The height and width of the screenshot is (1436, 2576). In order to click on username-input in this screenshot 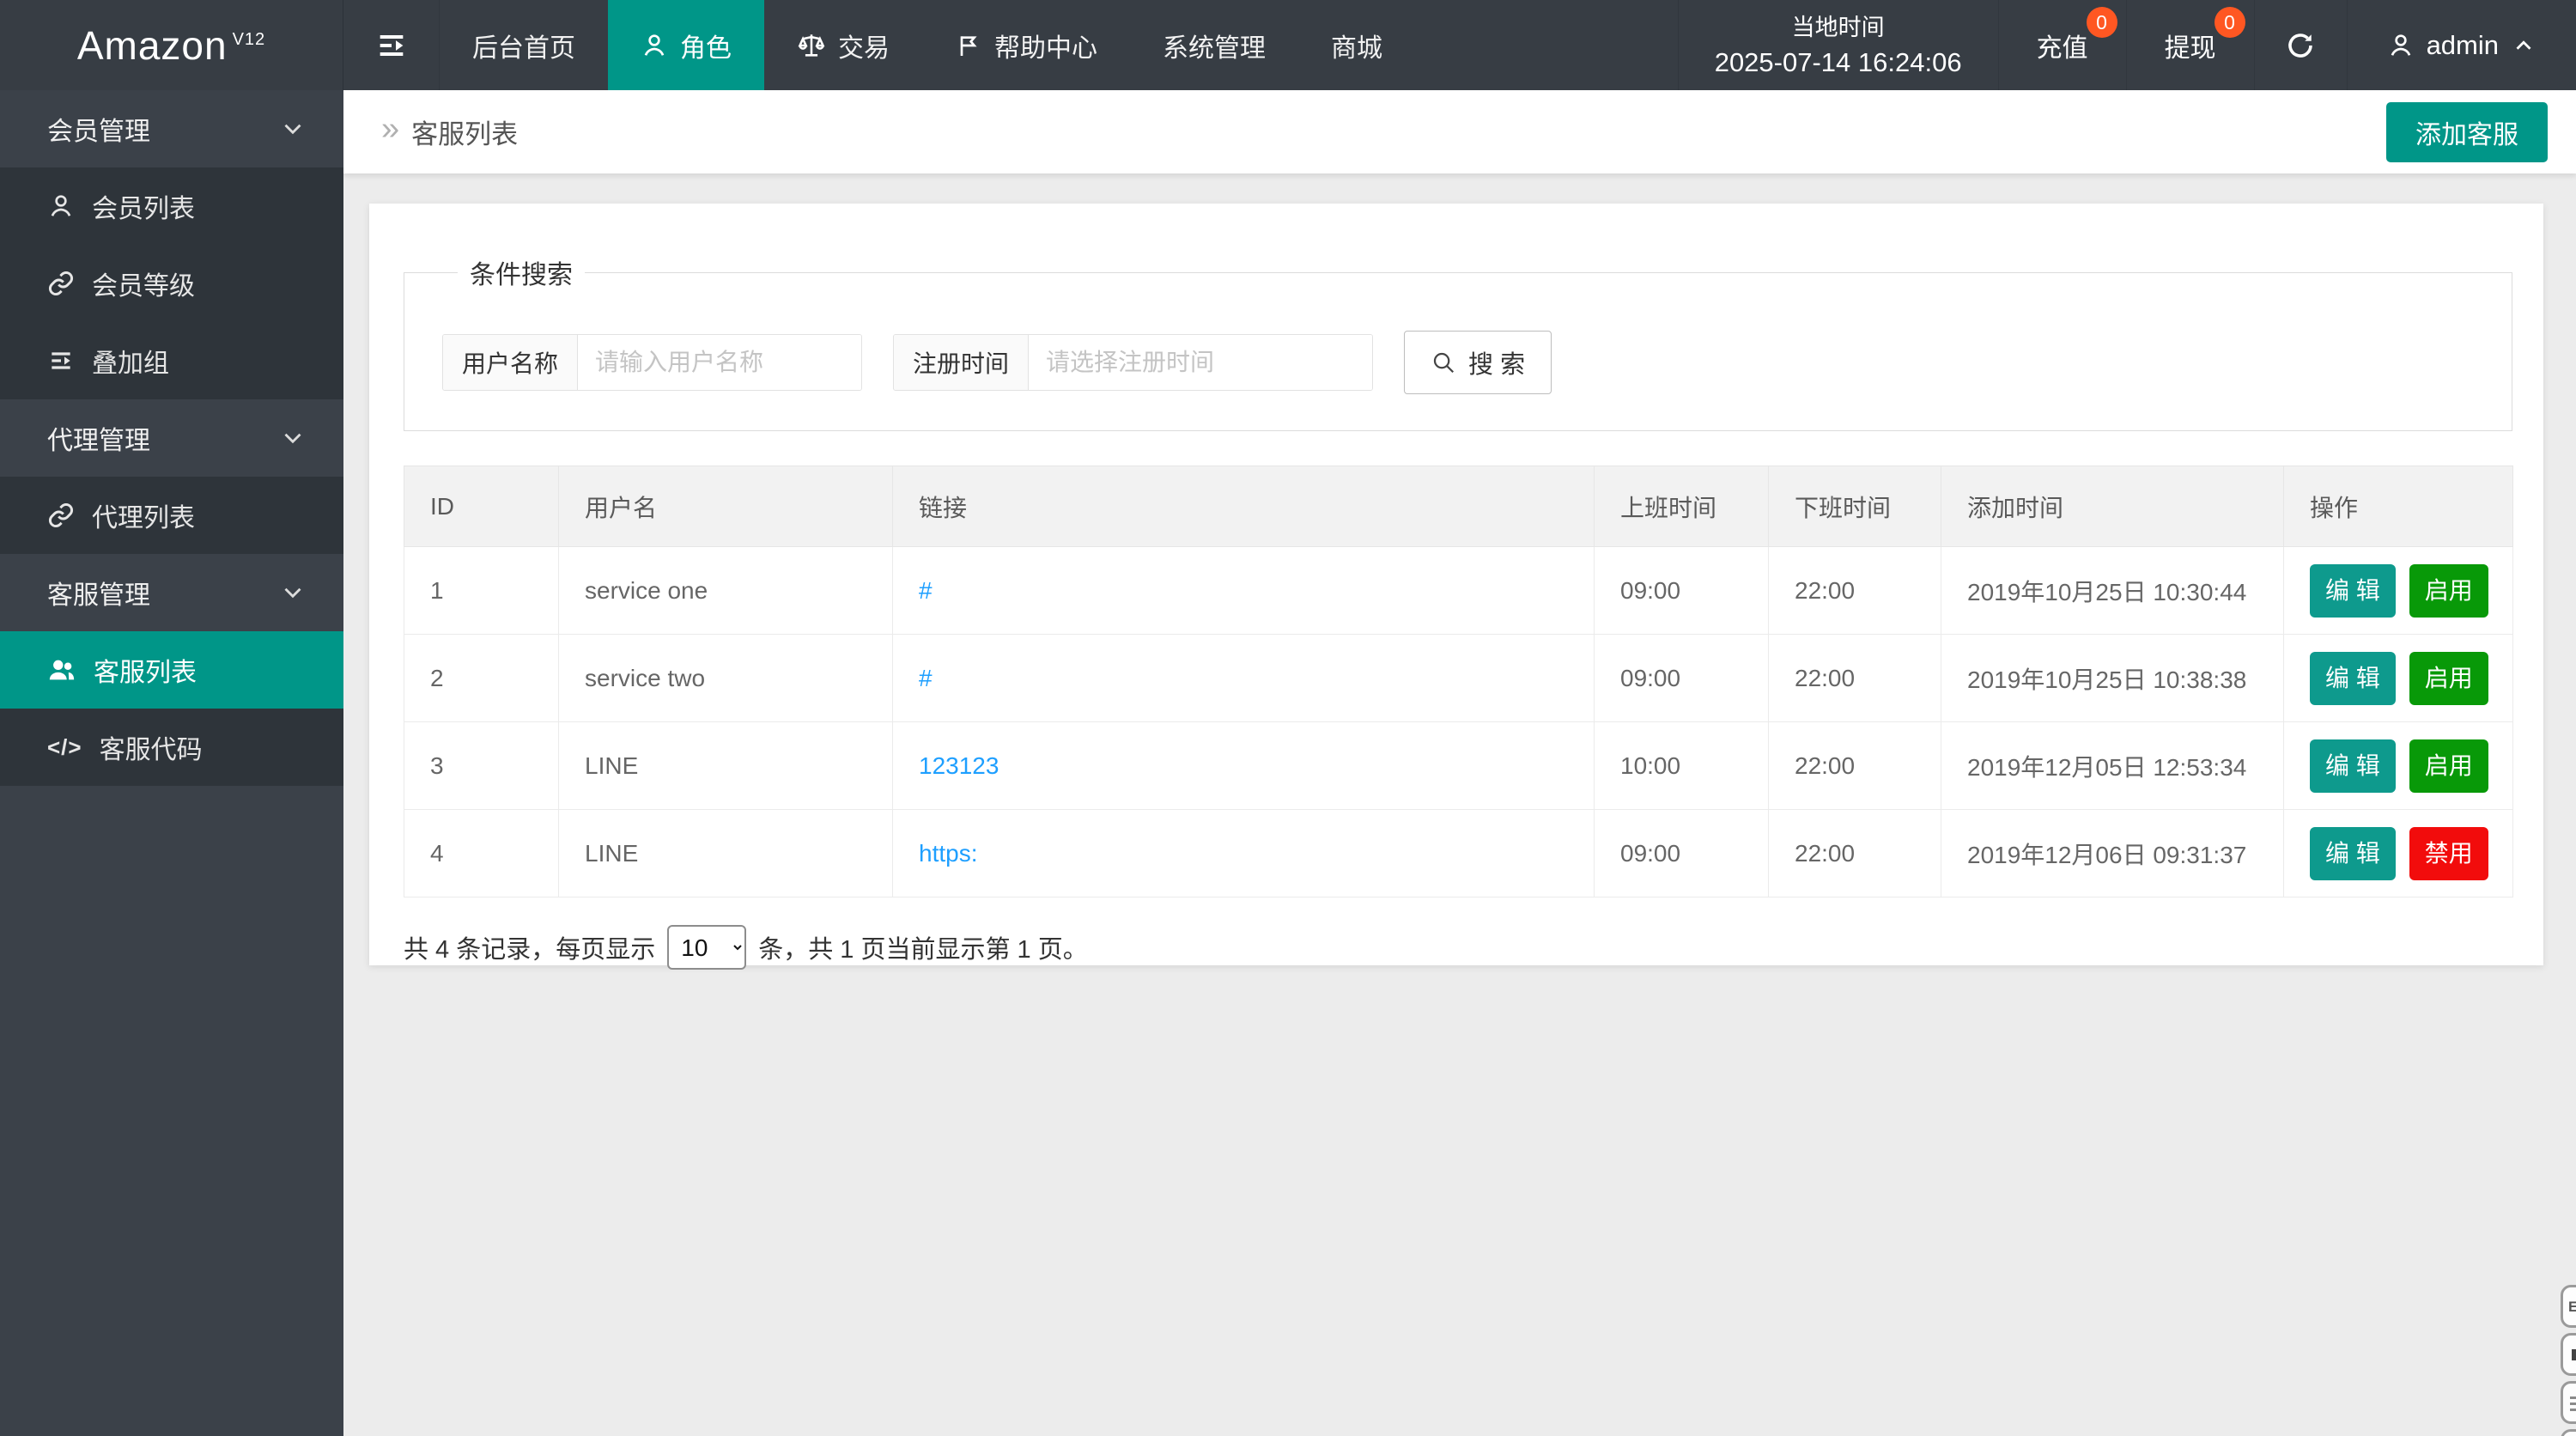, I will do `click(720, 362)`.